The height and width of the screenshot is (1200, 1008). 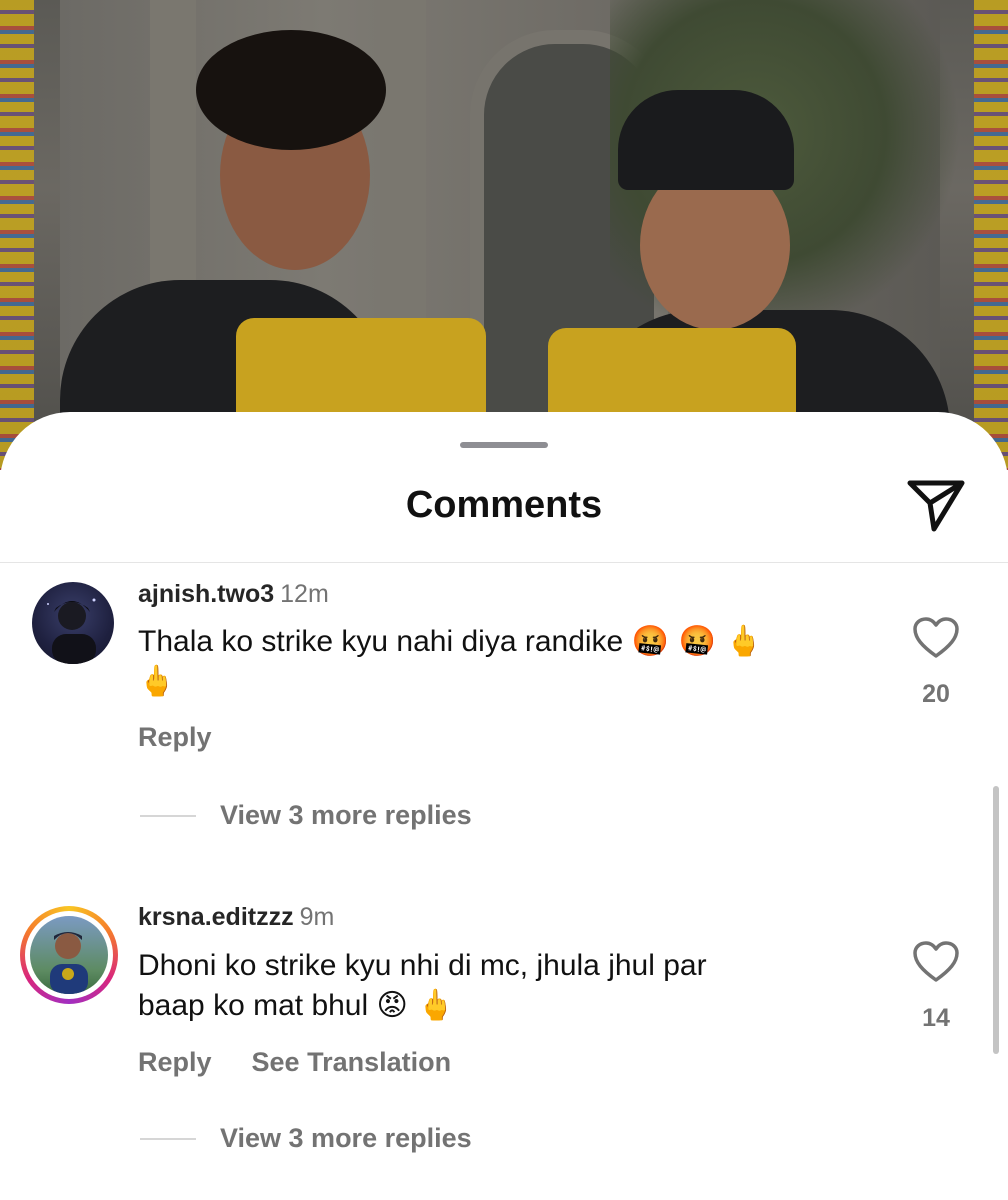 I want to click on paper-plane-icon, so click(x=936, y=506).